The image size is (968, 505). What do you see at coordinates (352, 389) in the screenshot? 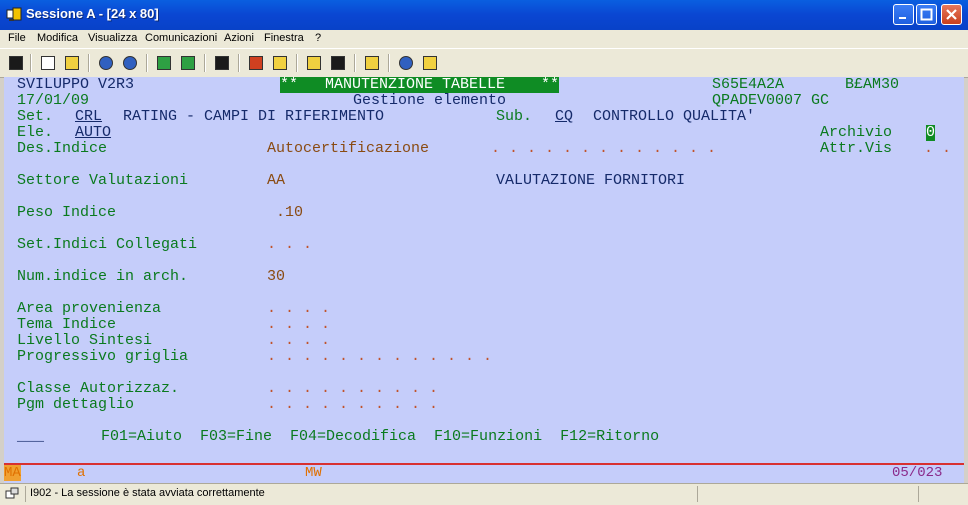
I see `classe-field: . . . . . . . . . .` at bounding box center [352, 389].